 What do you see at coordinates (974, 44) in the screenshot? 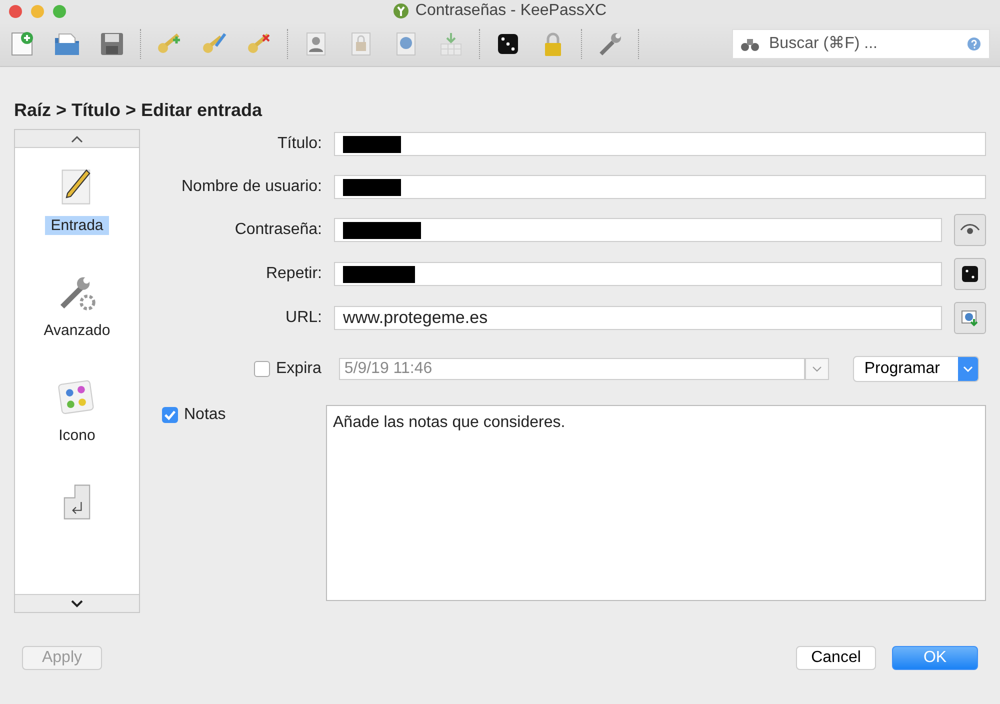
I see `help-icon` at bounding box center [974, 44].